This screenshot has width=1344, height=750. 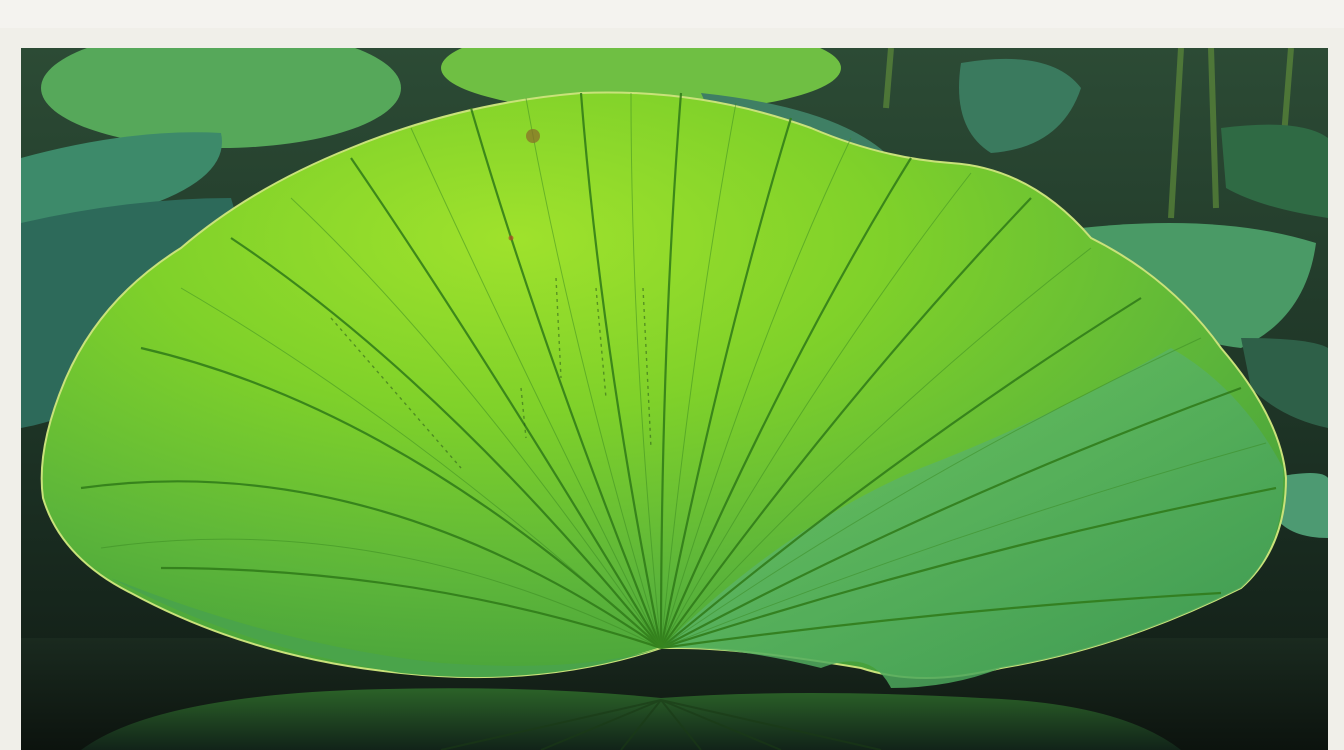 What do you see at coordinates (672, 14) in the screenshot?
I see `top-border-strip` at bounding box center [672, 14].